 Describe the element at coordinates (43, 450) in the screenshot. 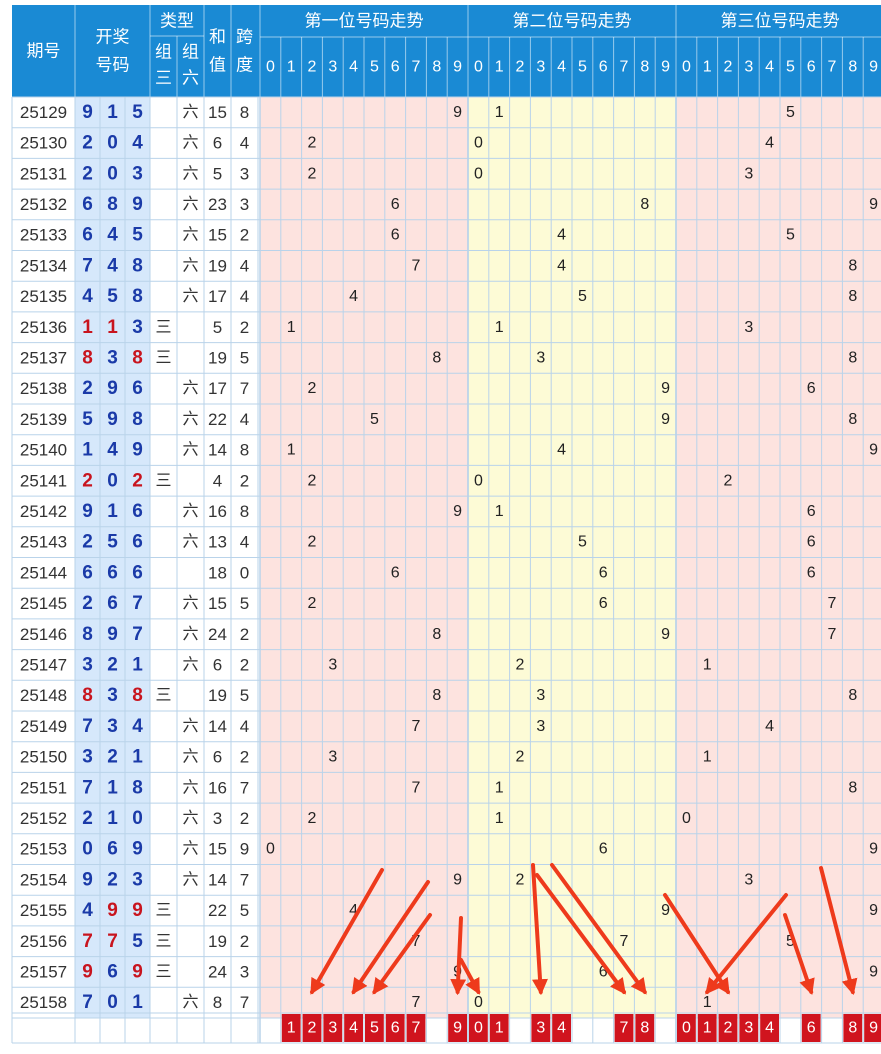

I see `period-cell: 25140` at that location.